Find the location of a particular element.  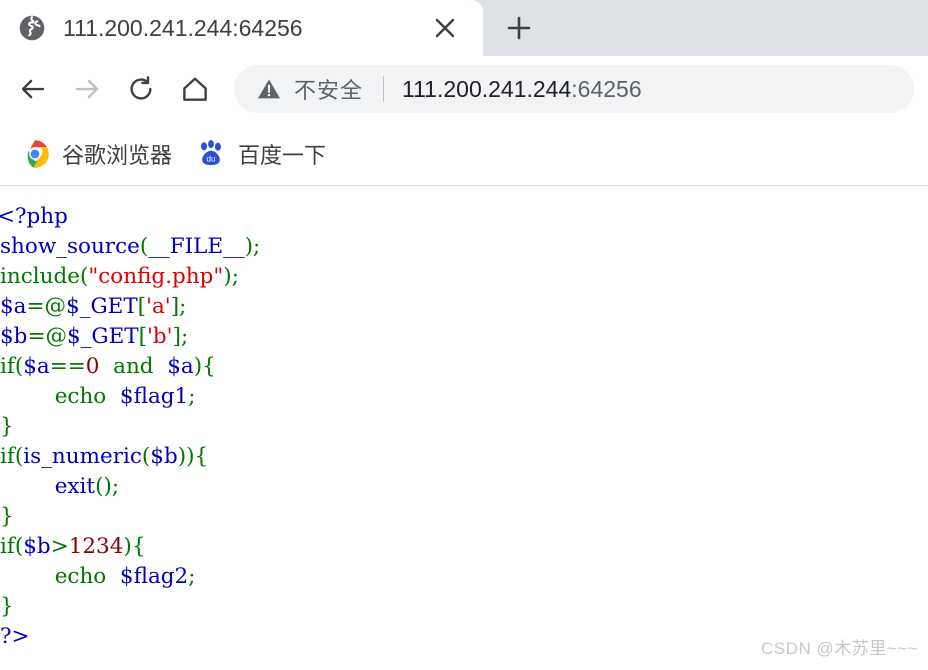

globe-icon is located at coordinates (32, 28).